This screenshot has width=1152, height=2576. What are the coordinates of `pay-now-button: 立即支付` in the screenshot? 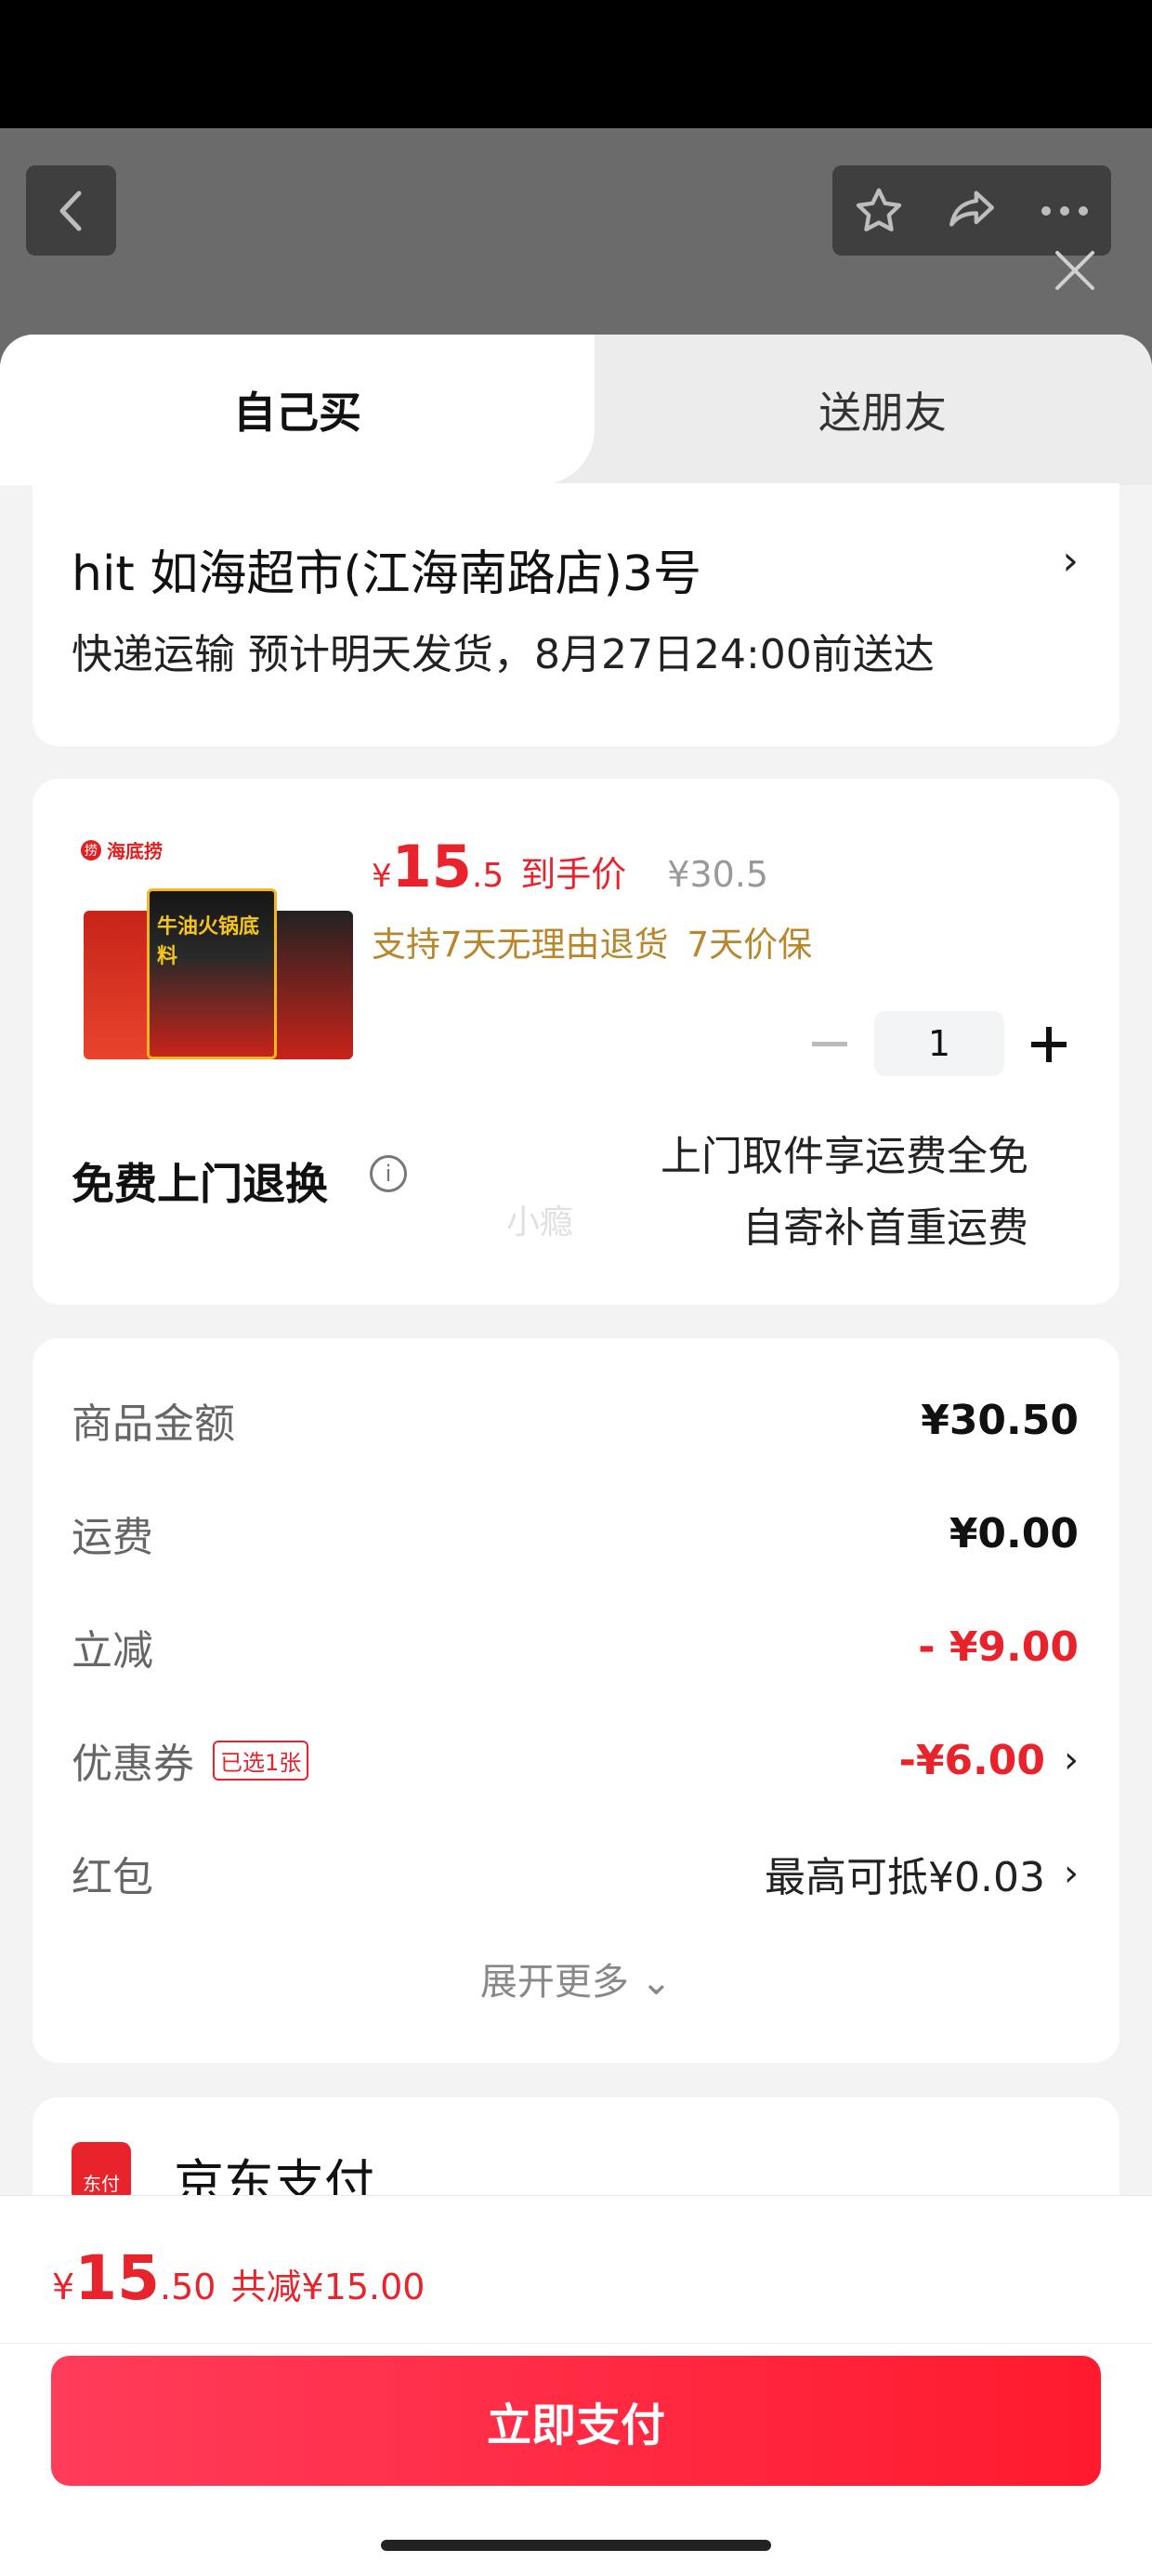 It's located at (576, 2421).